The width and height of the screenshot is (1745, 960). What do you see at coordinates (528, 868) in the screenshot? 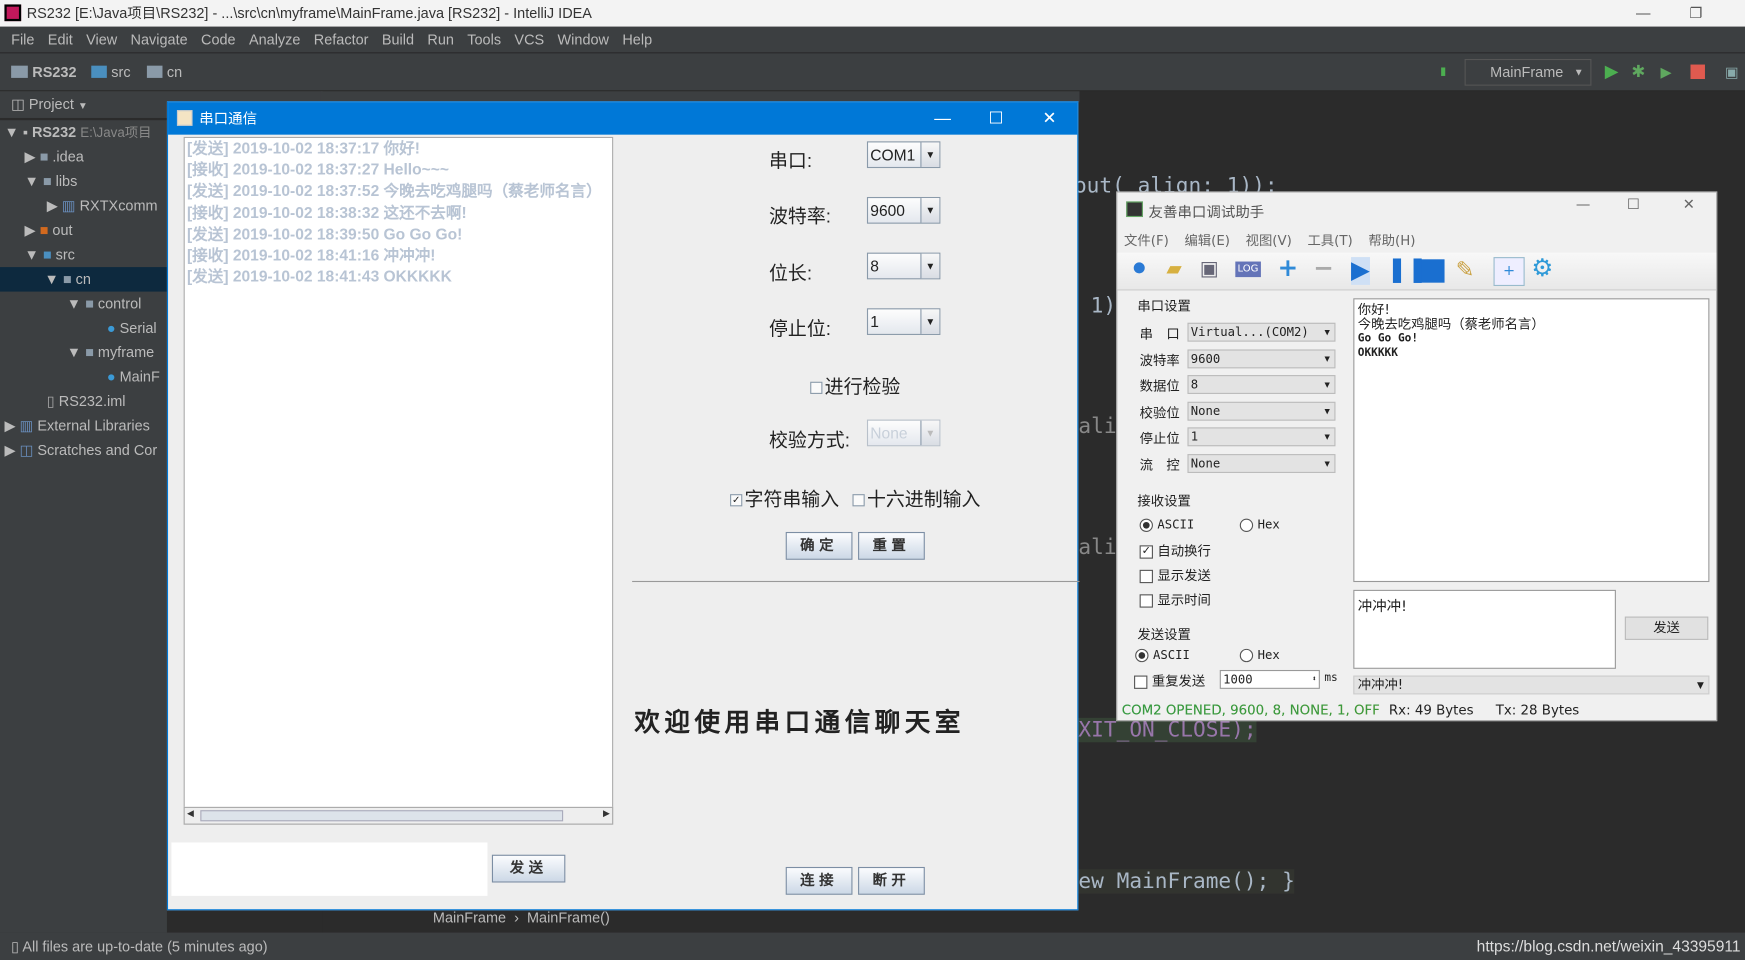
I see `send-button: 发送` at bounding box center [528, 868].